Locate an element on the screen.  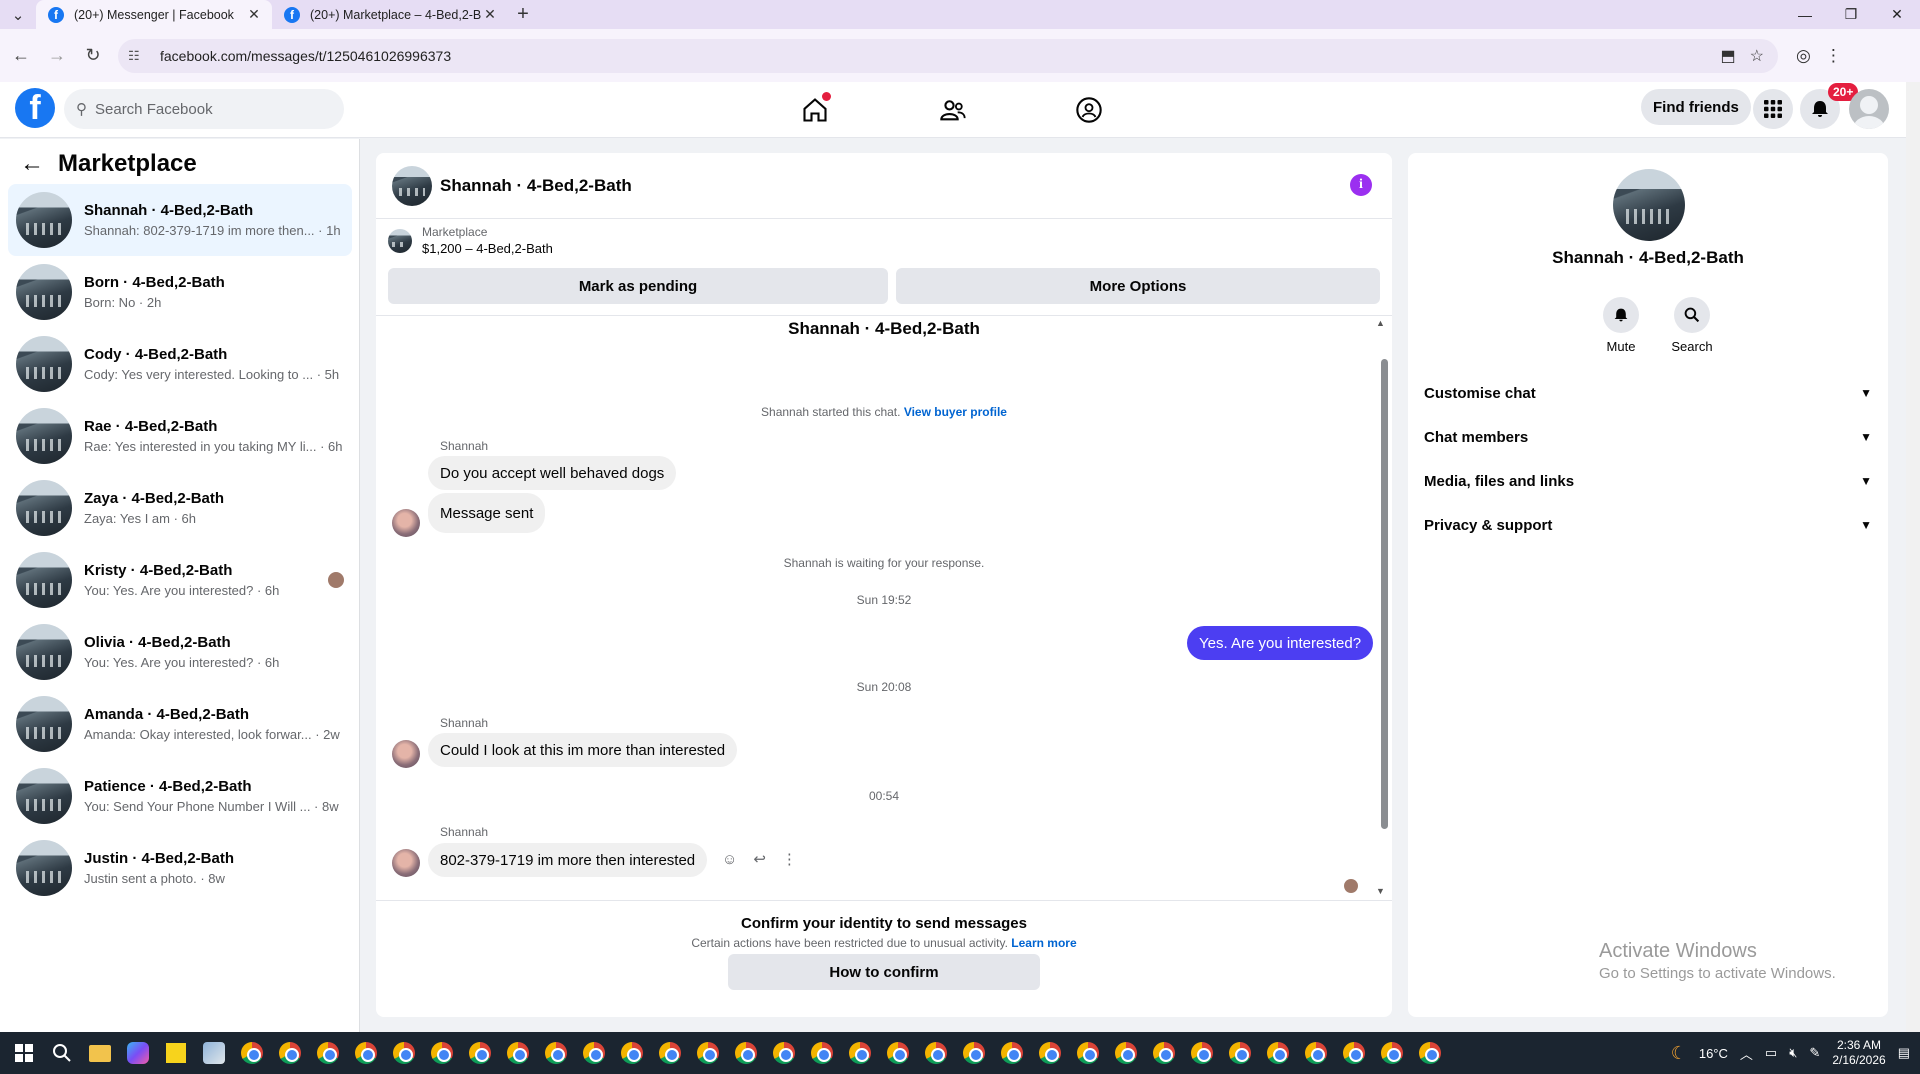
chat-info-avatar is located at coordinates (1649, 205).